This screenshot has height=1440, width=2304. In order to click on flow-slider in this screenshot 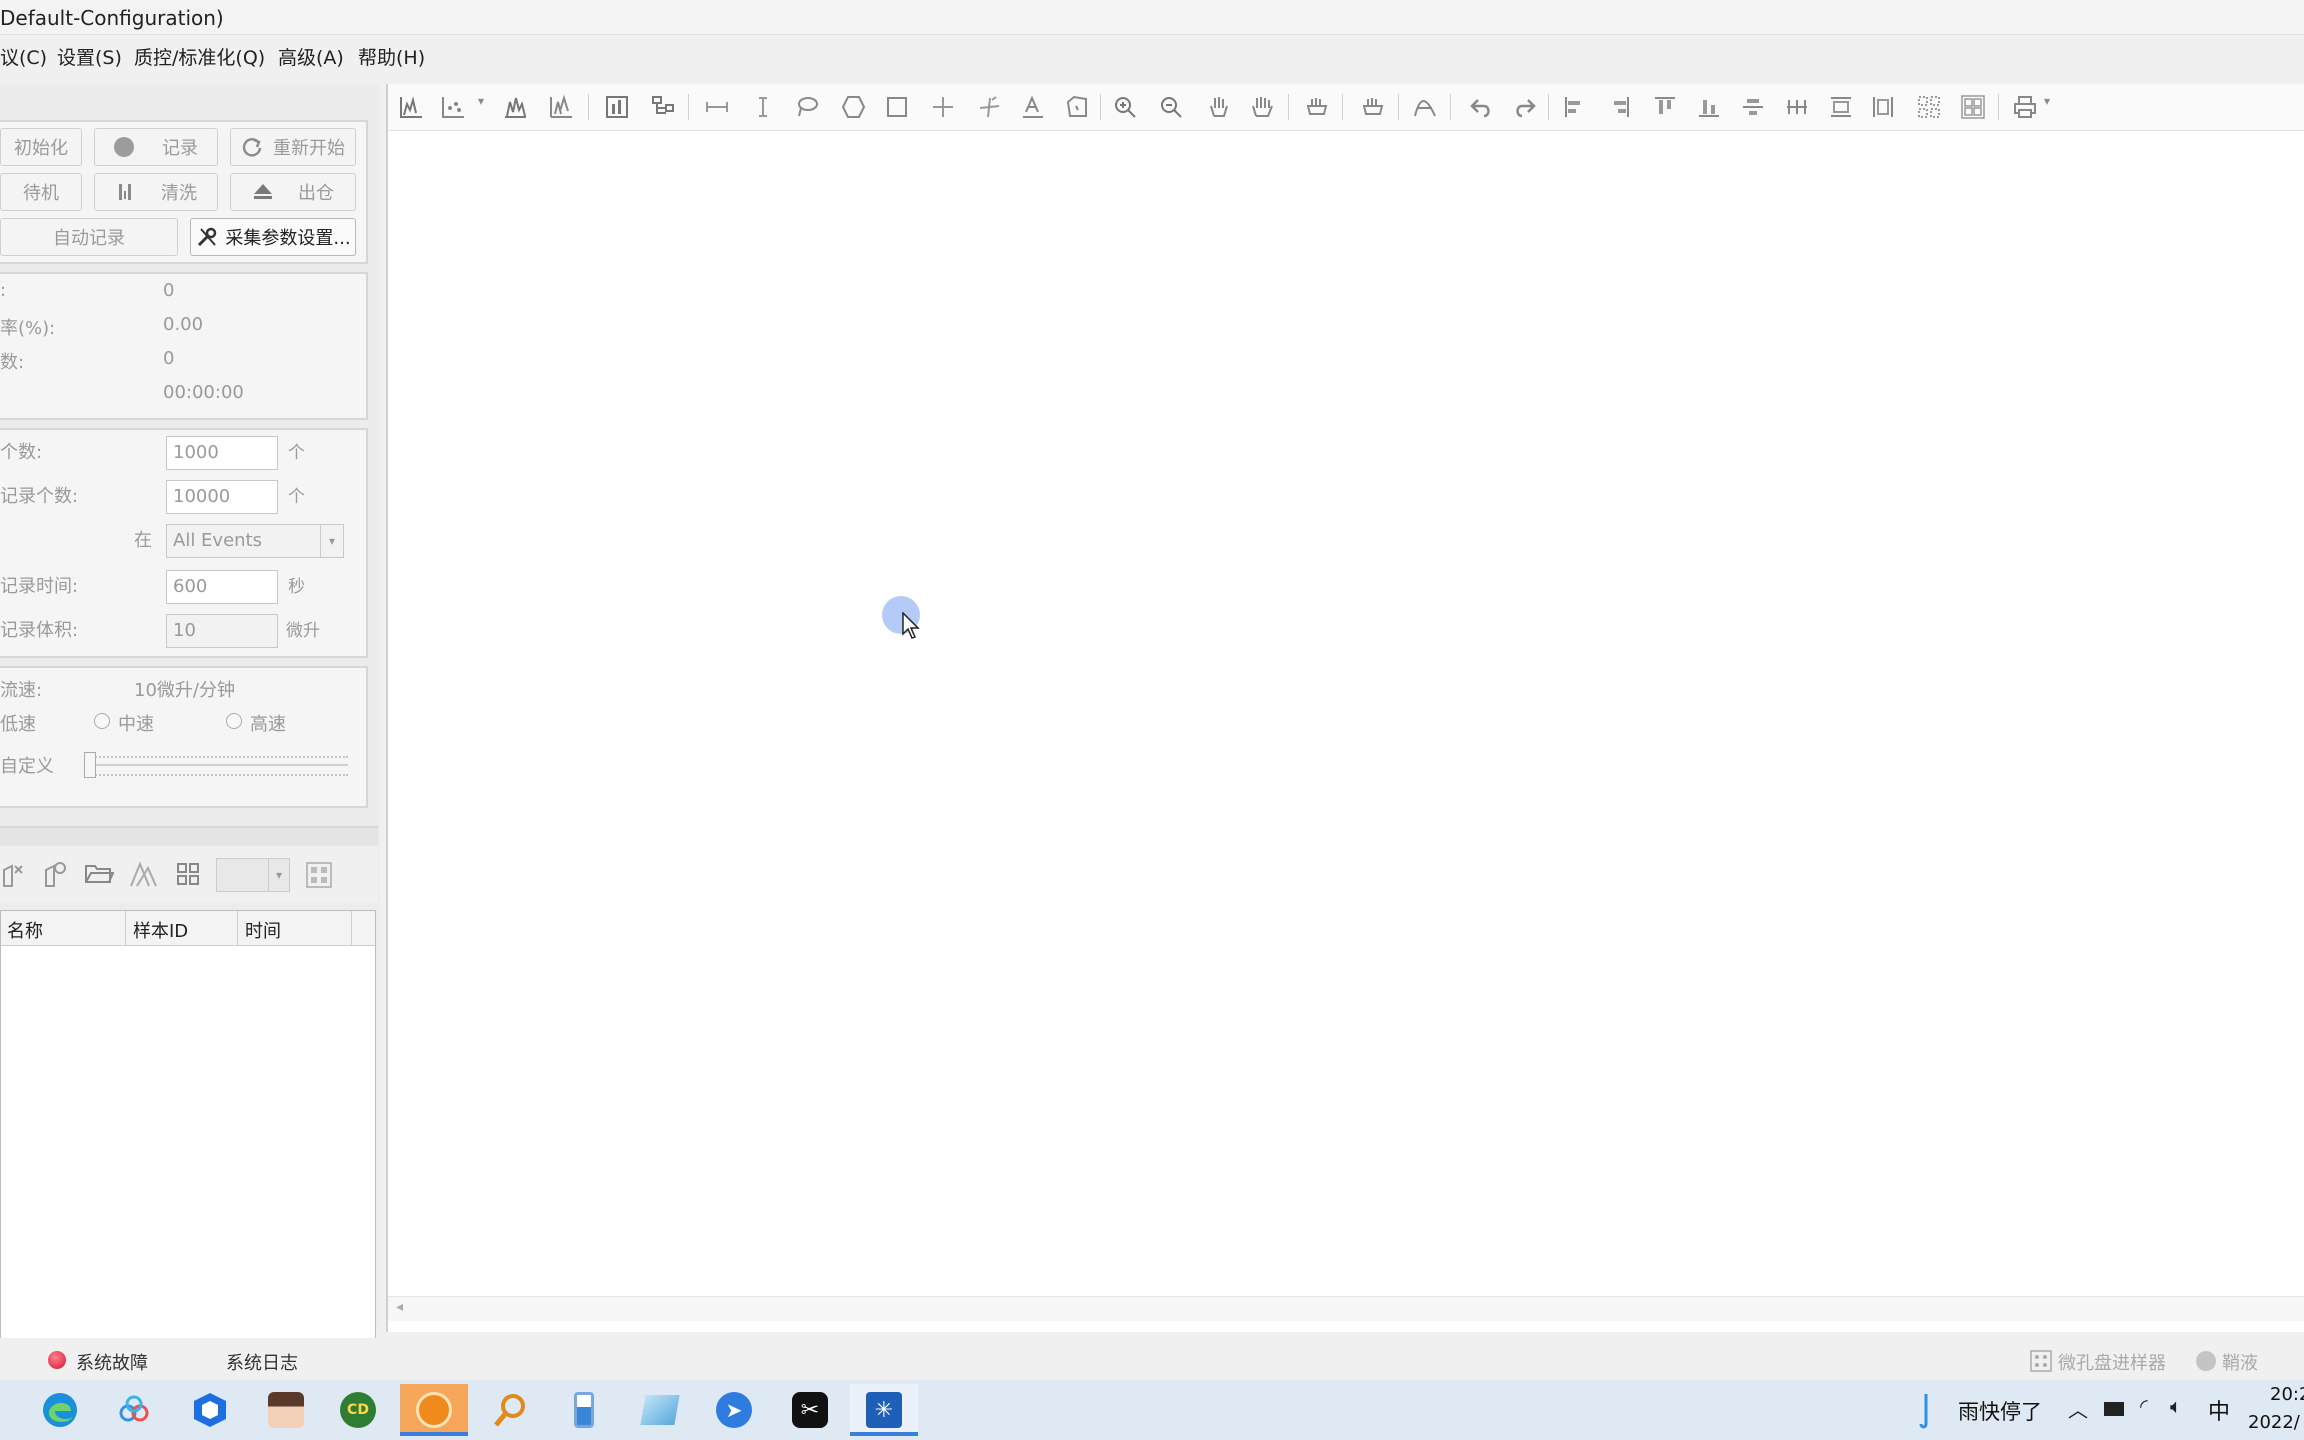, I will do `click(216, 766)`.